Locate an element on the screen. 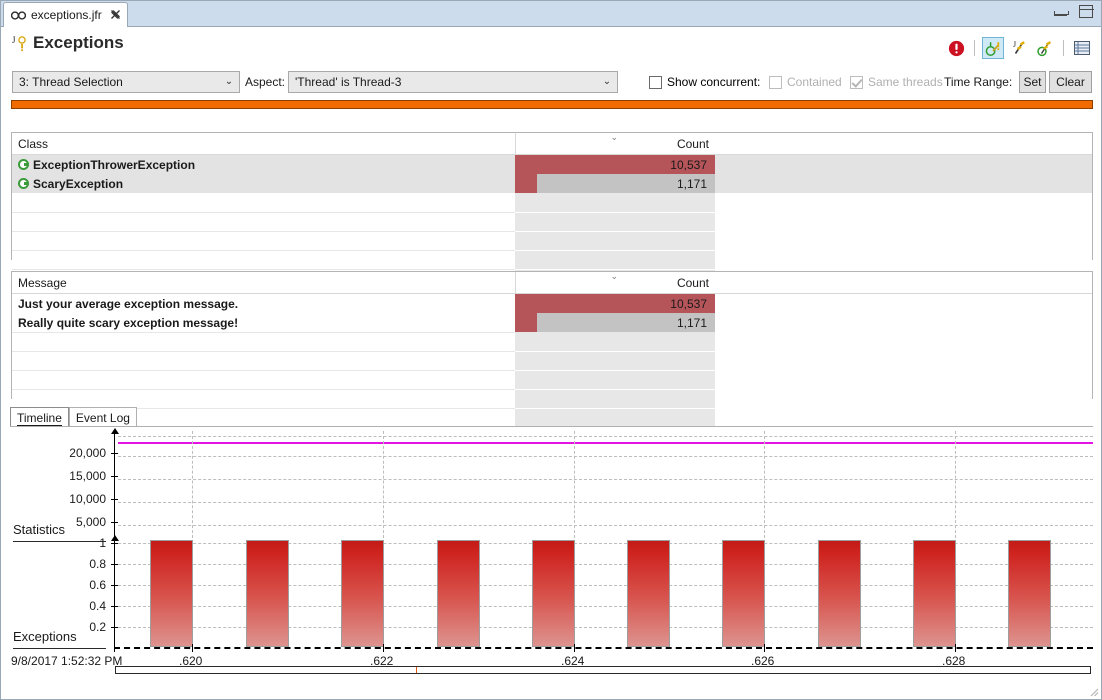 This screenshot has height=700, width=1102. contained-checkbox: Contained is located at coordinates (805, 82).